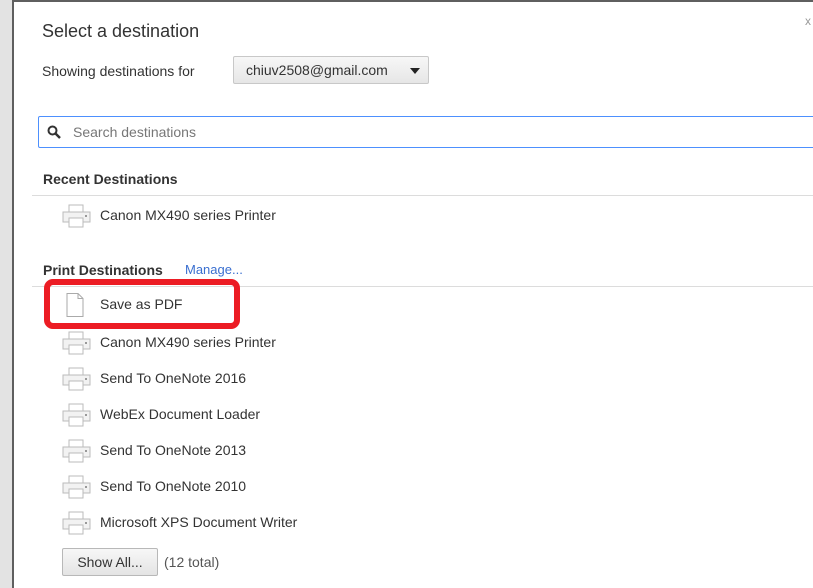 The height and width of the screenshot is (588, 813). I want to click on total-count: (12 total), so click(192, 562).